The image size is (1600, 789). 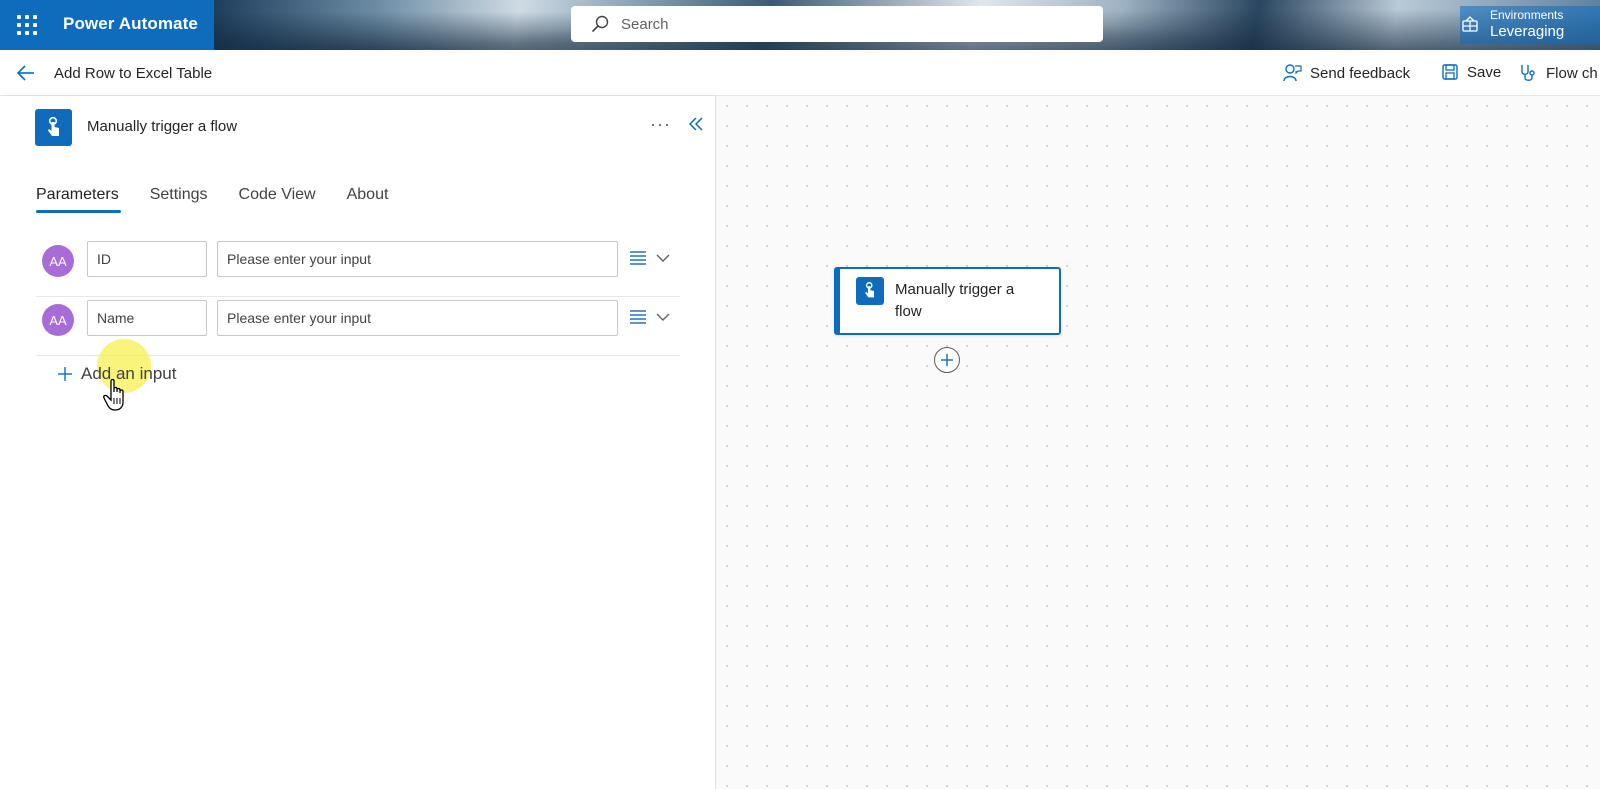 I want to click on environment-caption: Environments, so click(x=1527, y=15).